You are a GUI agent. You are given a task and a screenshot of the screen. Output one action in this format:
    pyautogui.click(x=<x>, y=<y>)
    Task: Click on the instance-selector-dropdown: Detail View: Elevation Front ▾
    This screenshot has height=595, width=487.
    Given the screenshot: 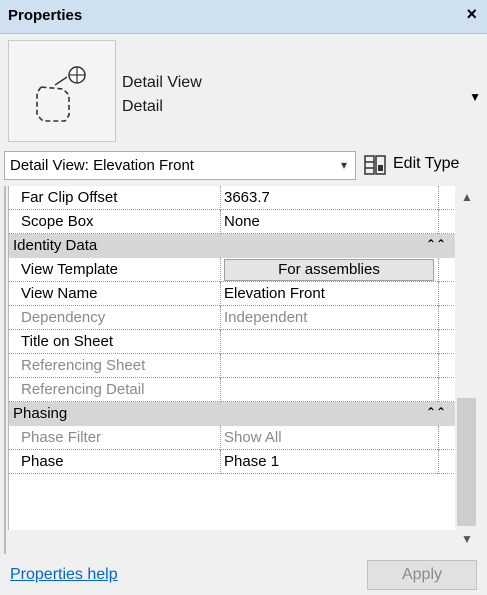 What is the action you would take?
    pyautogui.click(x=180, y=165)
    